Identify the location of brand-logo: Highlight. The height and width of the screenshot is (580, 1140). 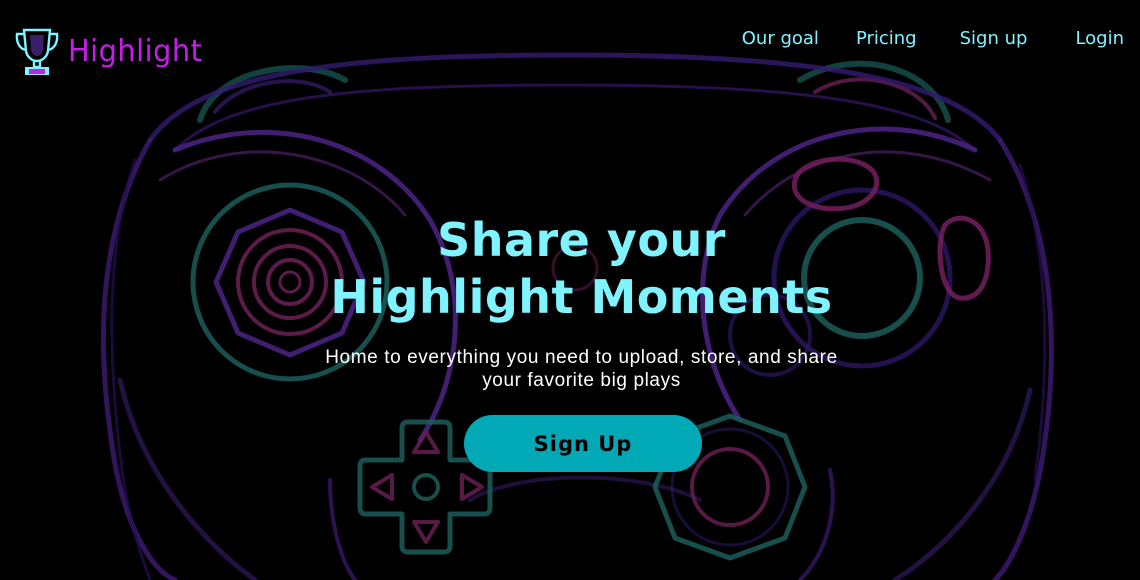
(111, 52).